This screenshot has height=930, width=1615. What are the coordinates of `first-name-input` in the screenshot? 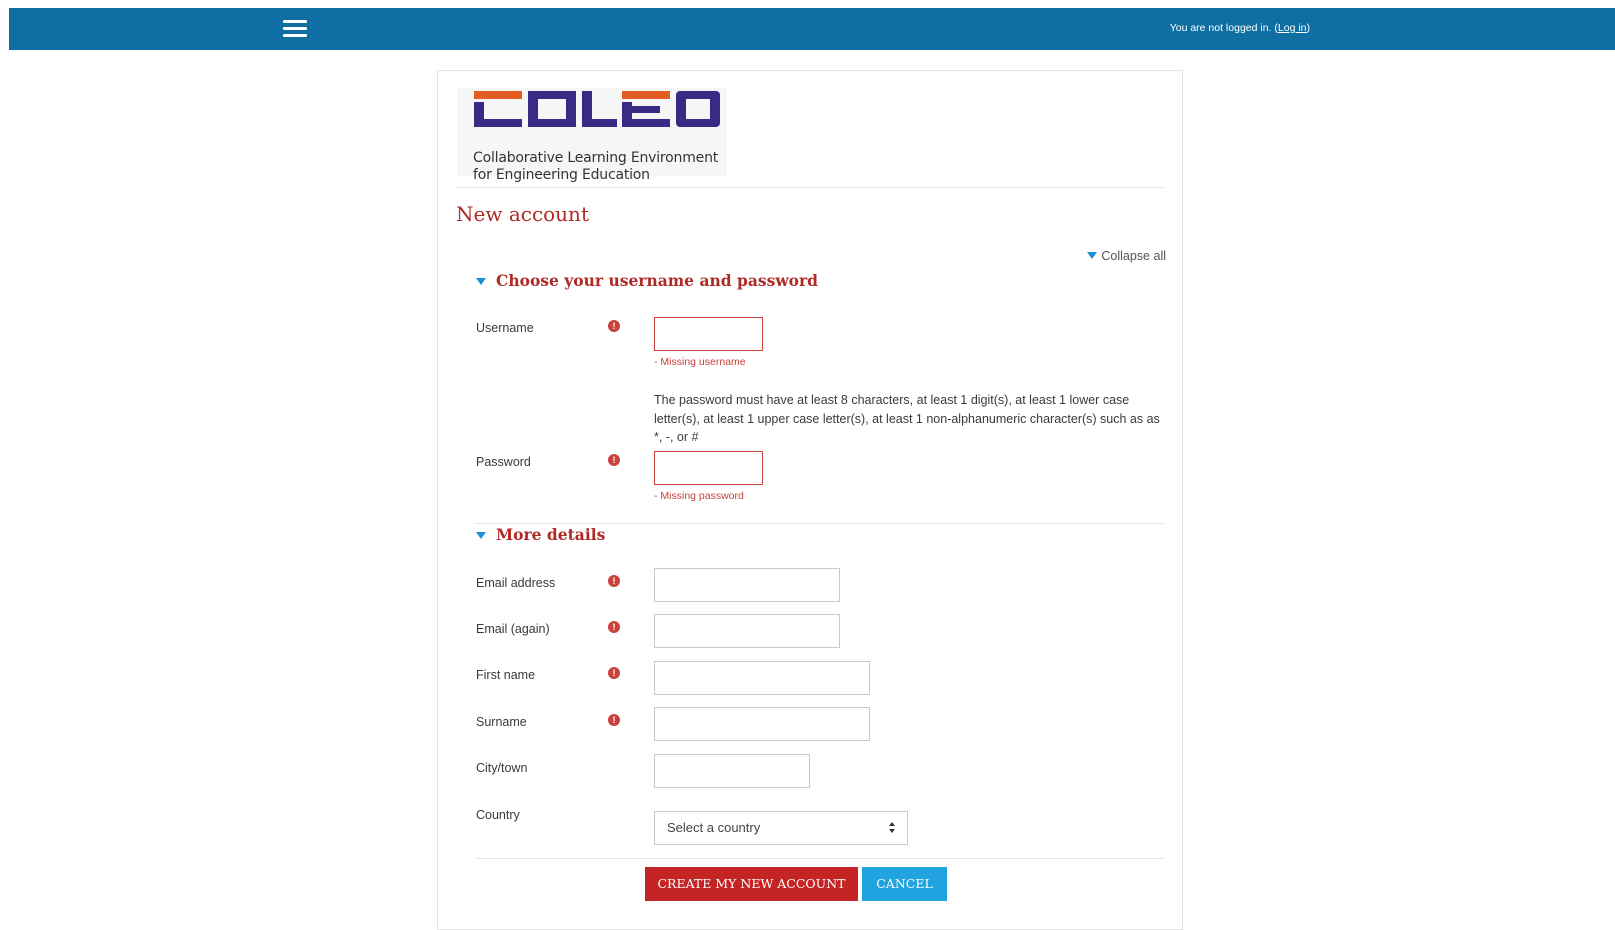 It's located at (762, 678).